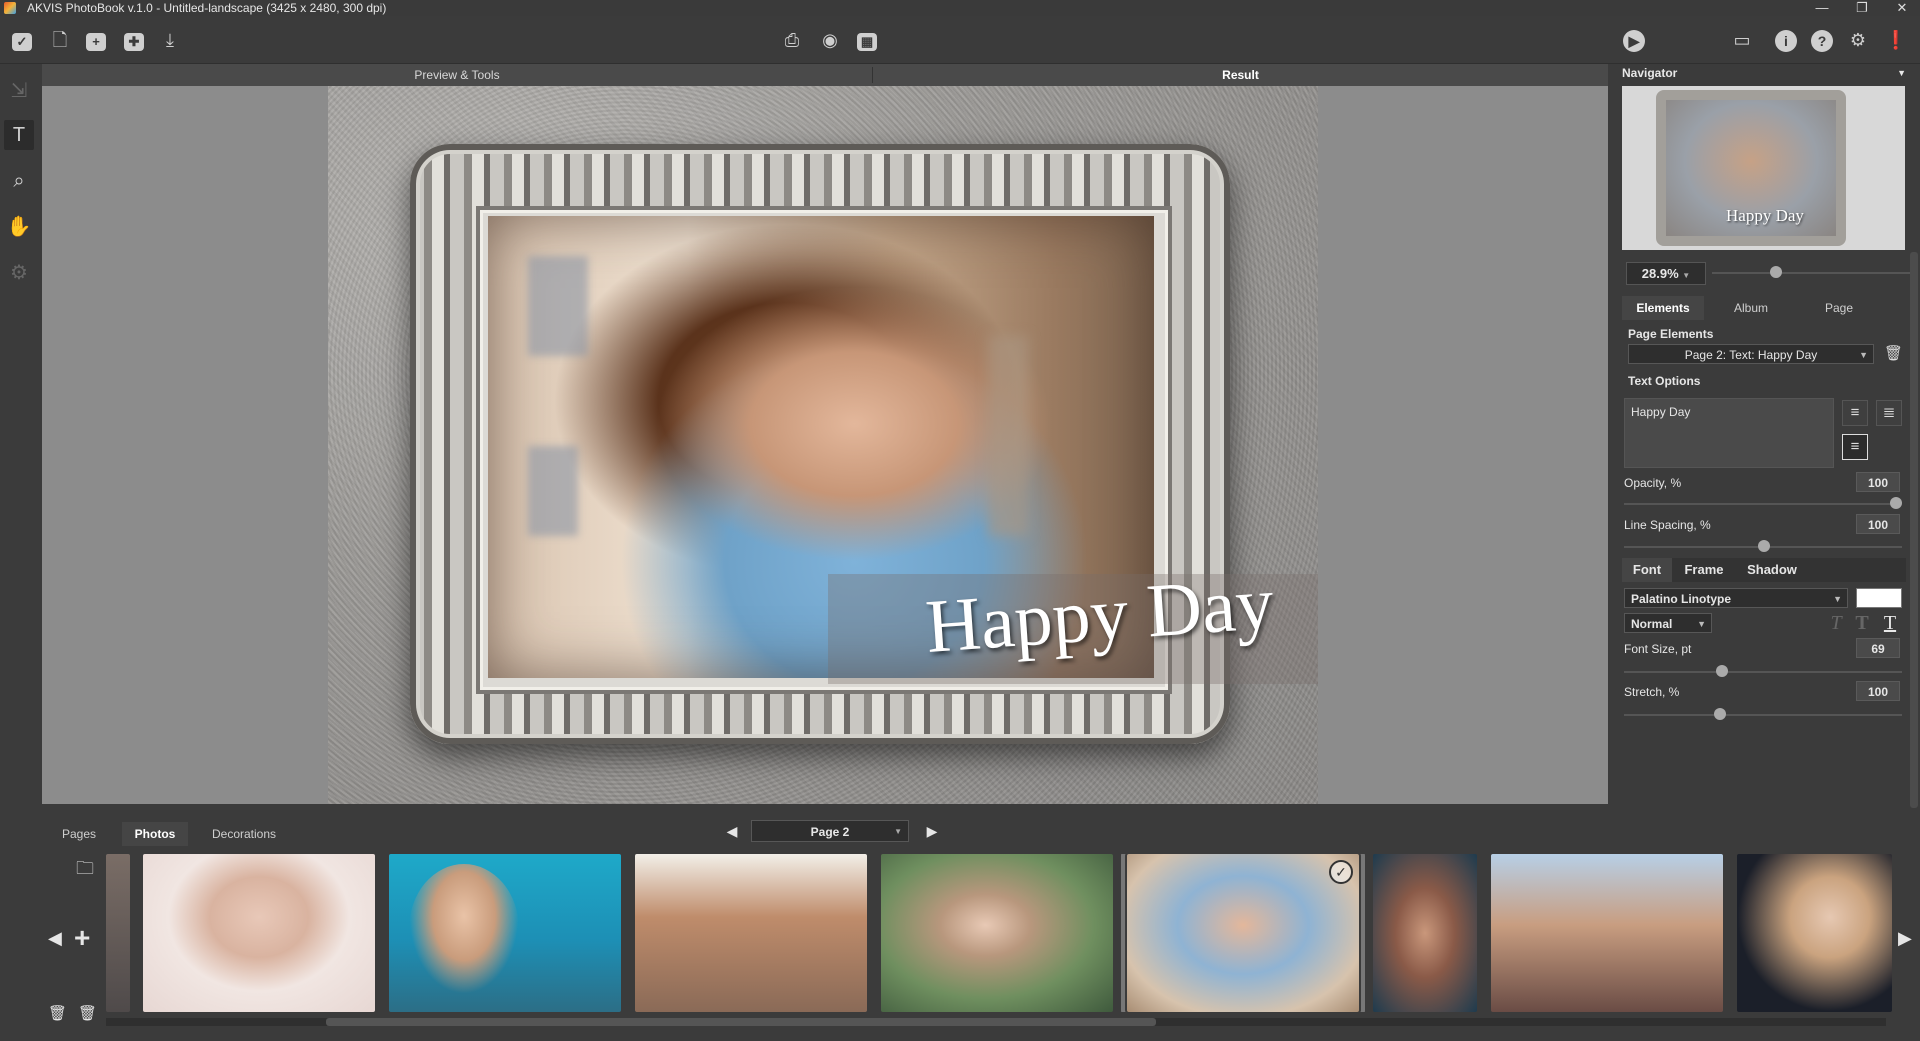 The height and width of the screenshot is (1041, 1920). Describe the element at coordinates (732, 831) in the screenshot. I see `prev-page-button: ◀` at that location.